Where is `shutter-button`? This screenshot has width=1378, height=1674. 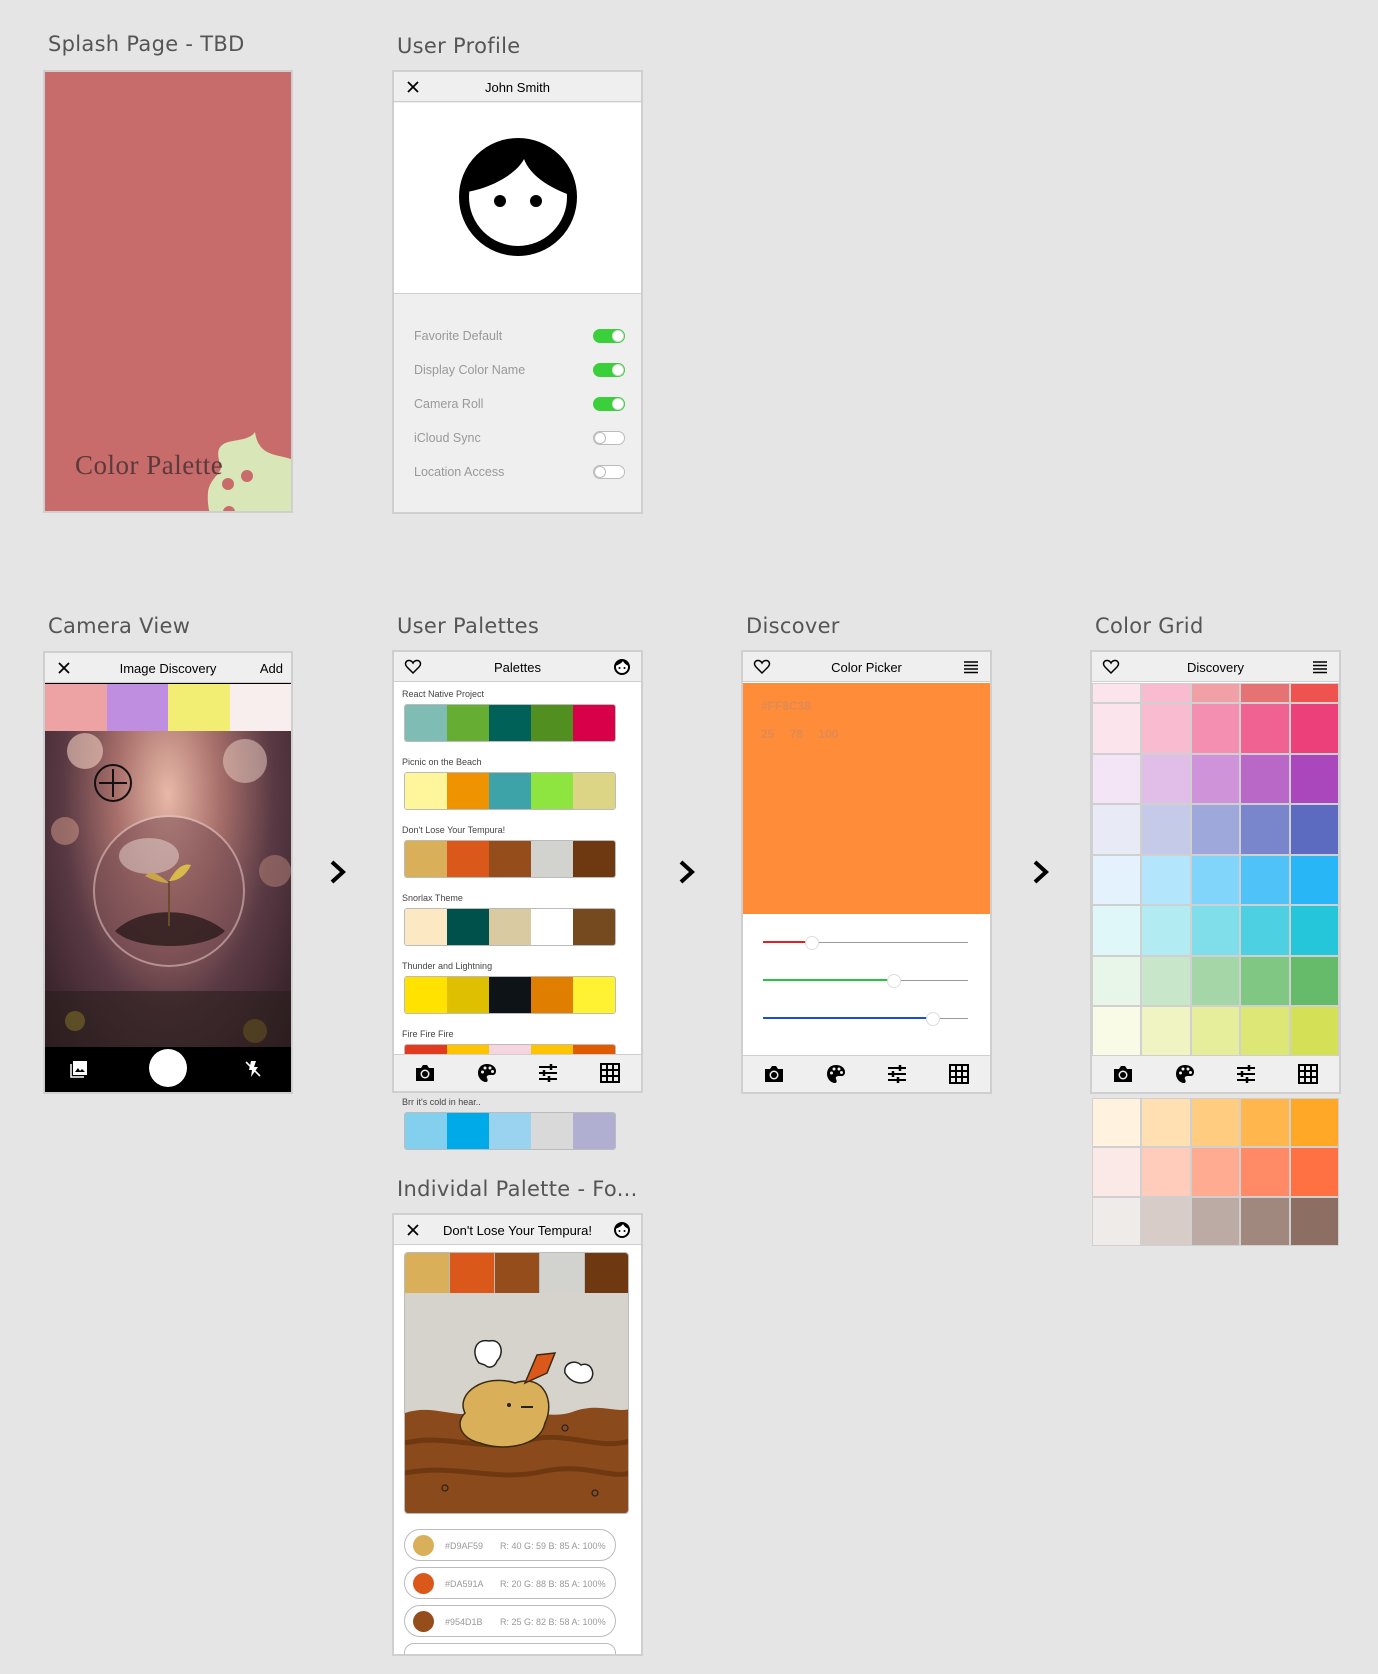 shutter-button is located at coordinates (168, 1068).